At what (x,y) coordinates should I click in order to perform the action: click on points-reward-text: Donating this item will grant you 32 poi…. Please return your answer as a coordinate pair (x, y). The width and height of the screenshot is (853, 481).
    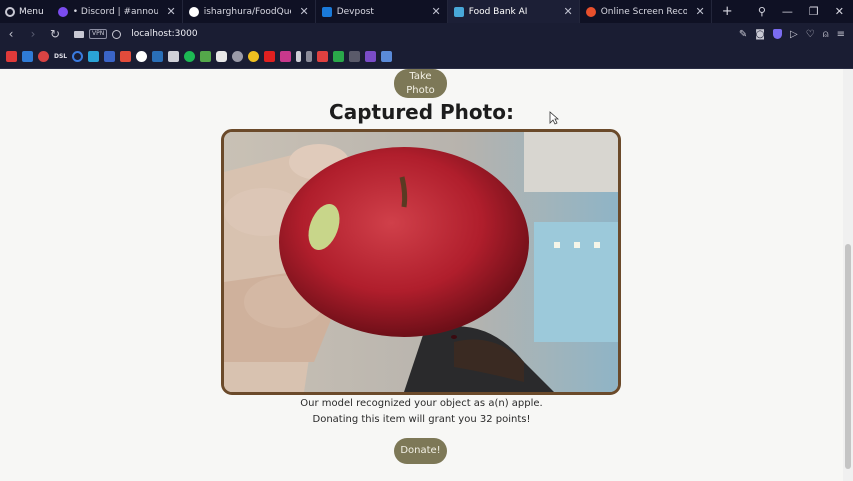
    Looking at the image, I should click on (421, 419).